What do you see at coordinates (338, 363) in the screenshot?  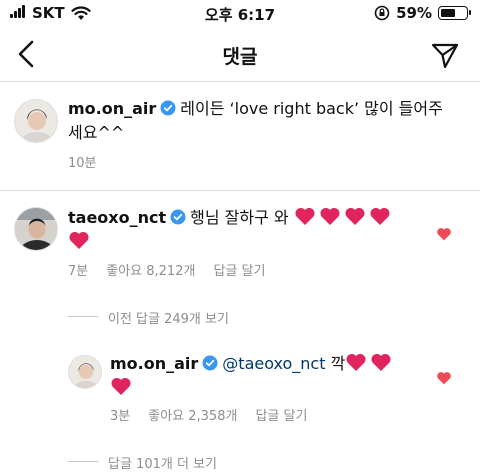 I see `reply-text: 깍` at bounding box center [338, 363].